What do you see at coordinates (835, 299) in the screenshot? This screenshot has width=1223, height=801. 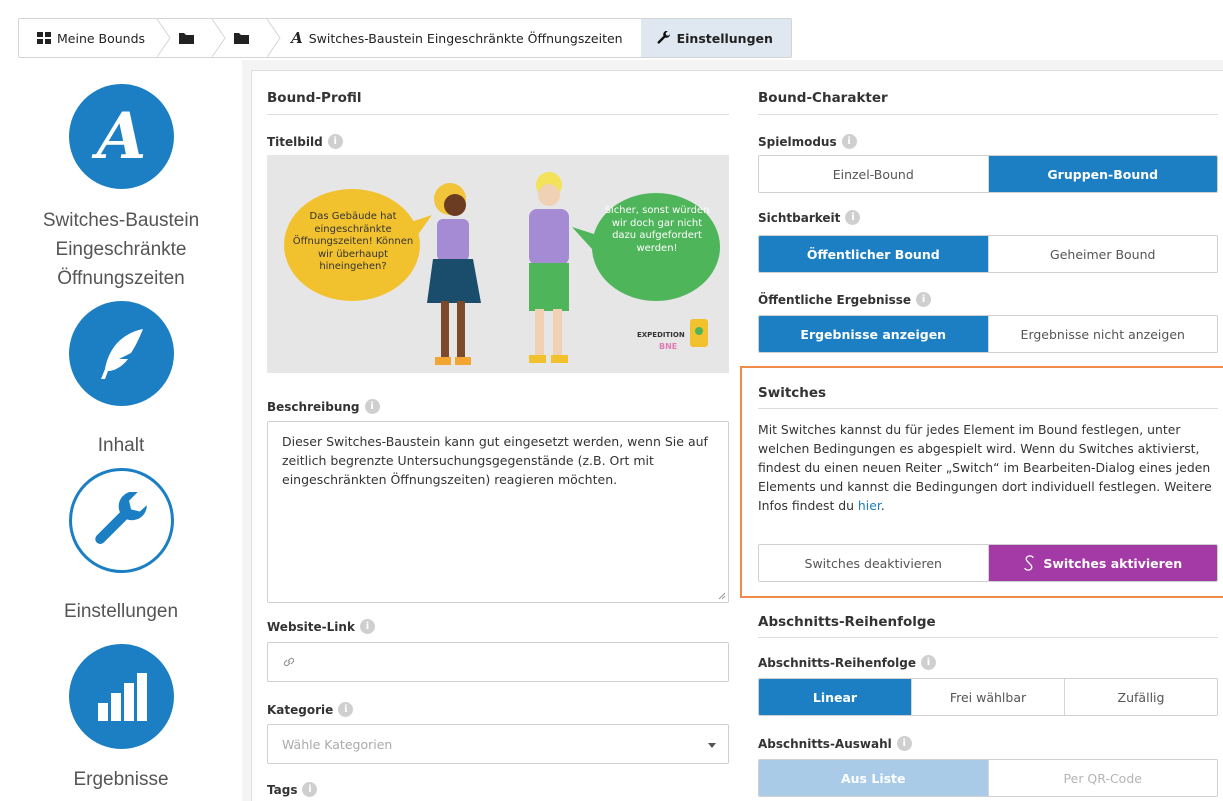 I see `label-text: Öffentliche Ergebnisse` at bounding box center [835, 299].